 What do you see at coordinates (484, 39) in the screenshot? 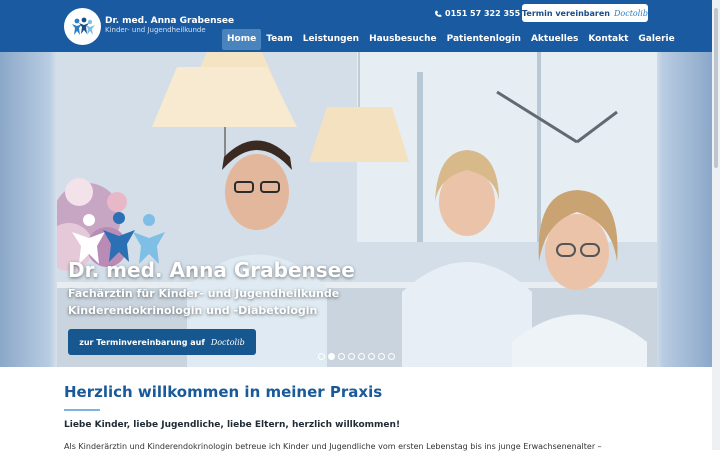
I see `nav-item-patientenlogin: Patientenlogin` at bounding box center [484, 39].